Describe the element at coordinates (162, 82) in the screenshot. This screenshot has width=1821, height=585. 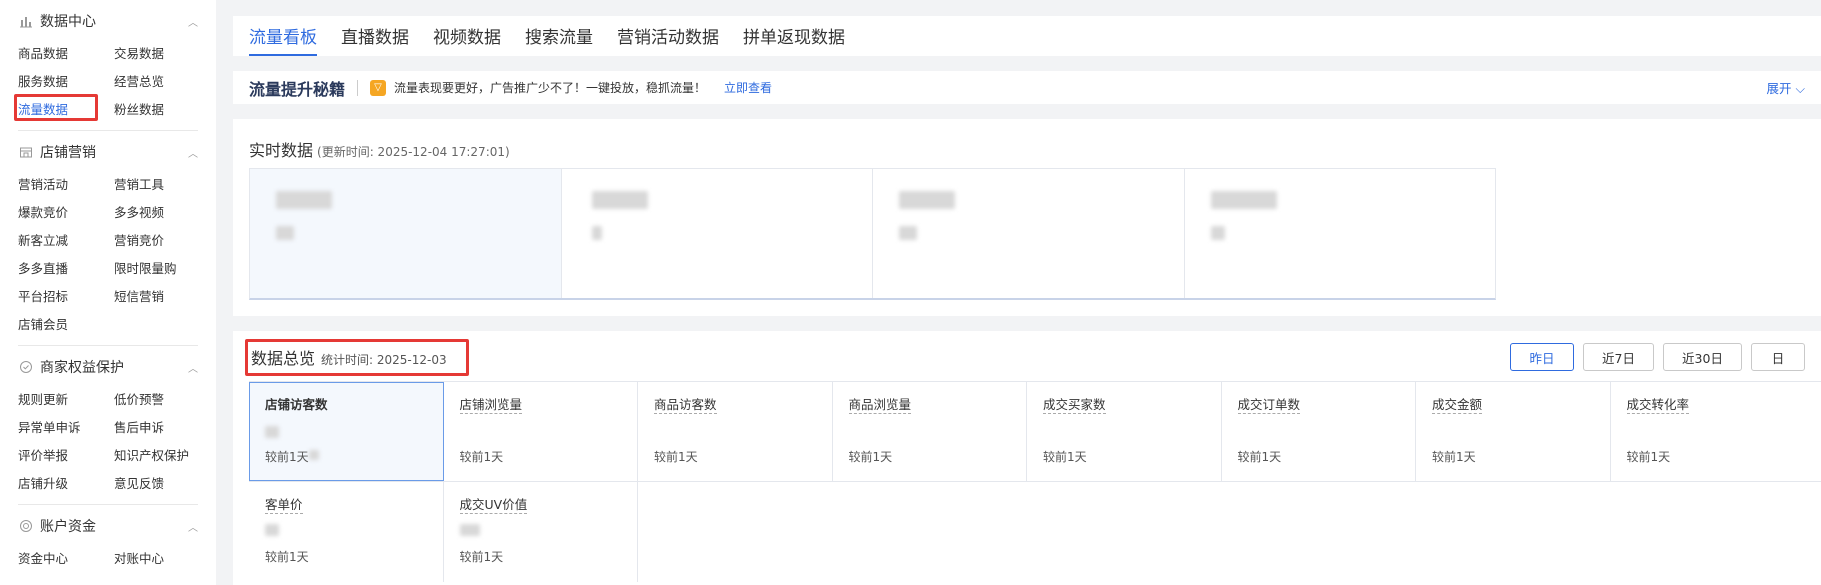
I see `sidebar-item-business-overview: 经营总览` at that location.